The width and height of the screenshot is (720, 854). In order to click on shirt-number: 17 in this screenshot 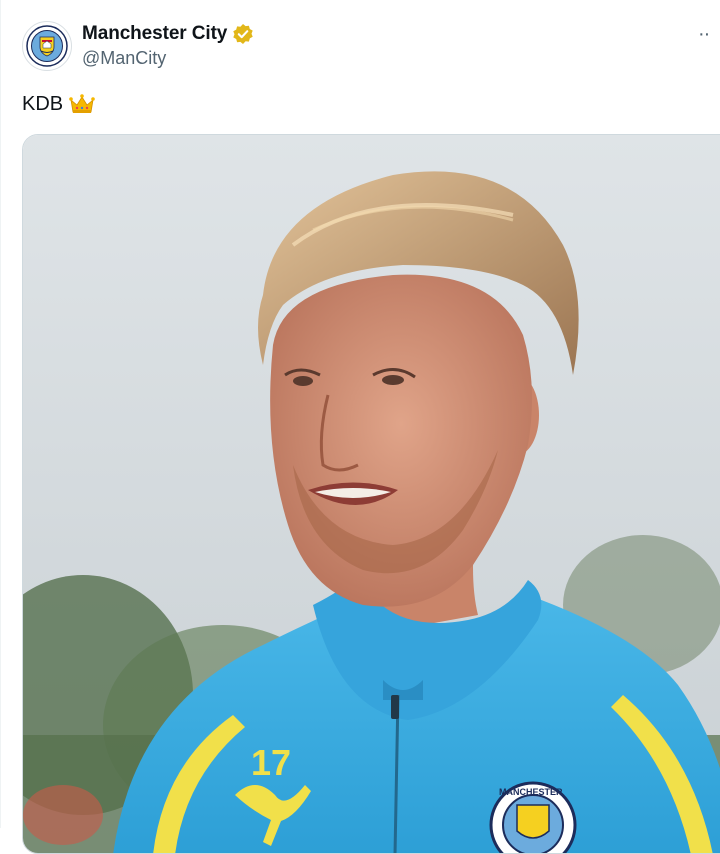, I will do `click(271, 762)`.